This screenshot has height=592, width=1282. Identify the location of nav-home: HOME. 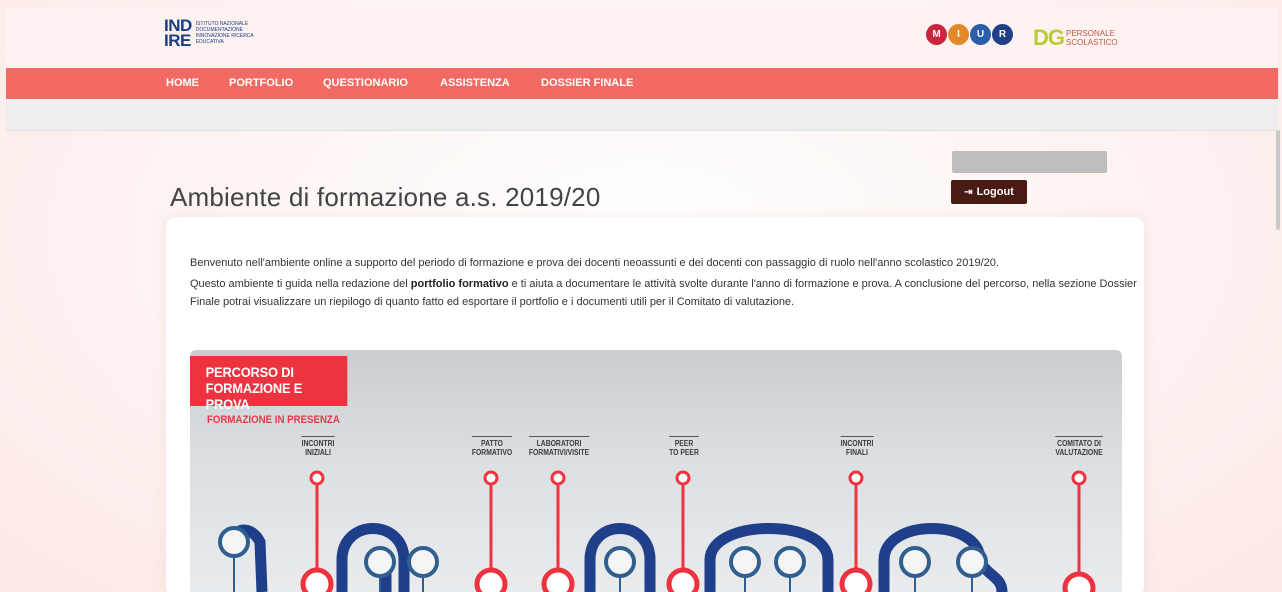
(182, 83).